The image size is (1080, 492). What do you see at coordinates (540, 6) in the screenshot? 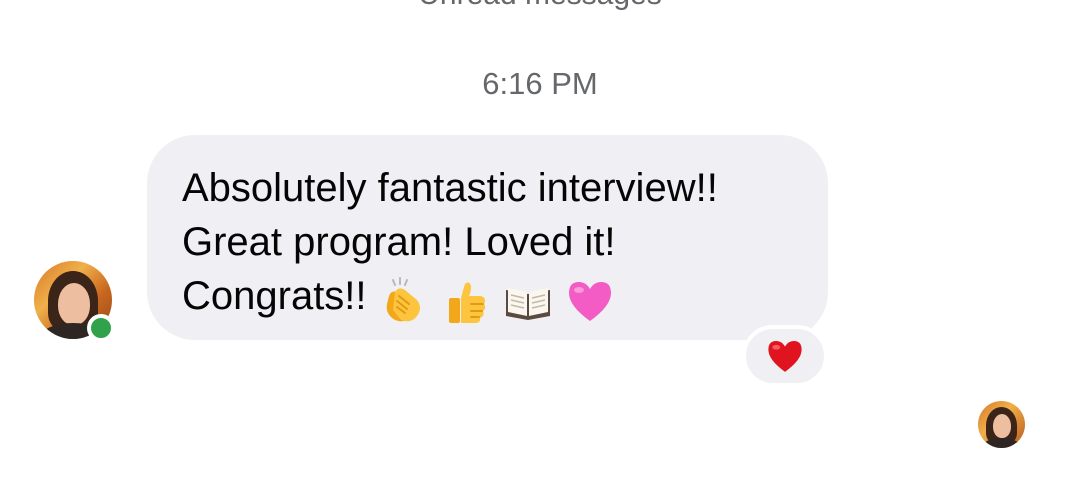
I see `unread-messages-divider: Unread messages` at bounding box center [540, 6].